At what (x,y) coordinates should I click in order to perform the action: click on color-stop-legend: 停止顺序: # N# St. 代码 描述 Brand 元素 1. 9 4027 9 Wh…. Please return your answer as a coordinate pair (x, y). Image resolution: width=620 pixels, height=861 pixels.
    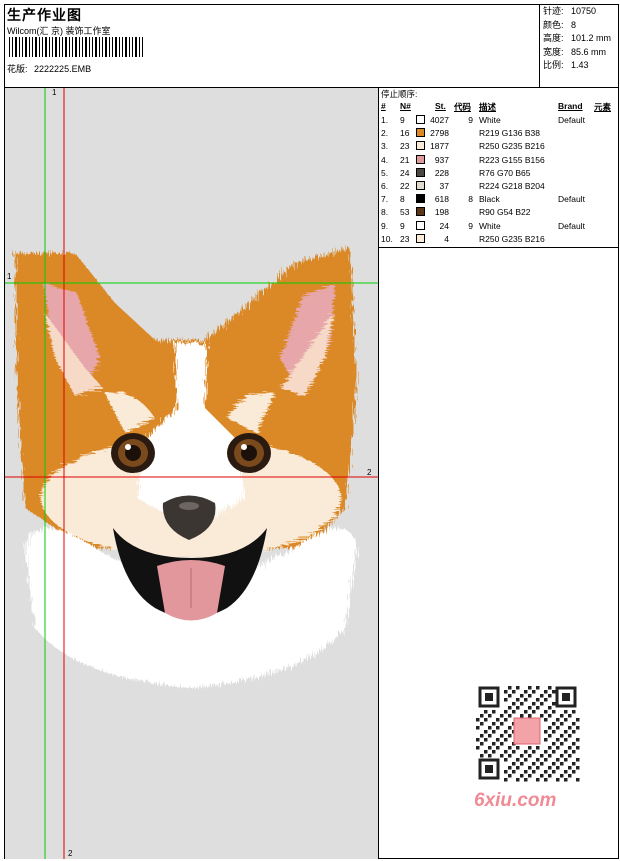
    Looking at the image, I should click on (499, 168).